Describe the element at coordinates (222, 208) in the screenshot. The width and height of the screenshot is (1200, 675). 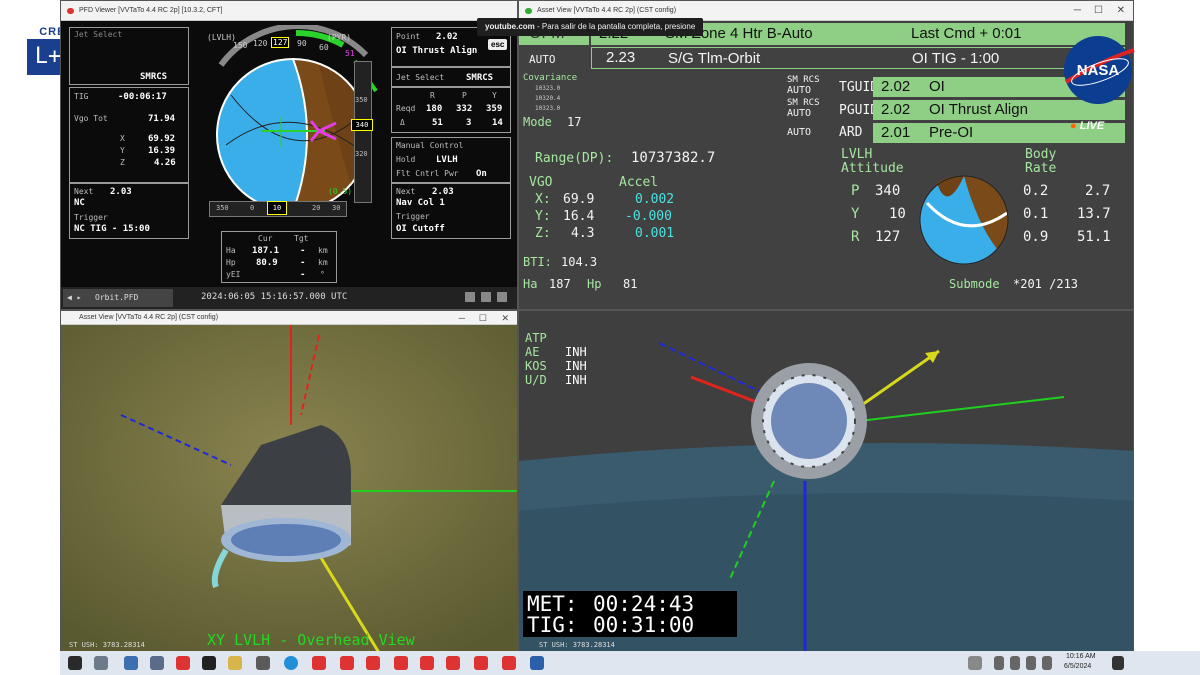
I see `yaw-tick-350: 350` at that location.